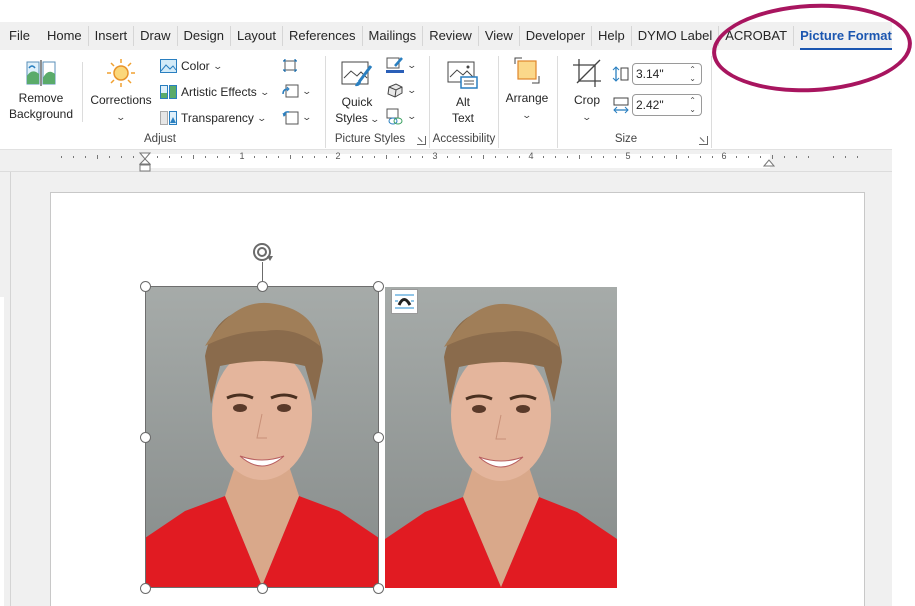  What do you see at coordinates (846, 38) in the screenshot?
I see `tab-picture-format: Picture Format` at bounding box center [846, 38].